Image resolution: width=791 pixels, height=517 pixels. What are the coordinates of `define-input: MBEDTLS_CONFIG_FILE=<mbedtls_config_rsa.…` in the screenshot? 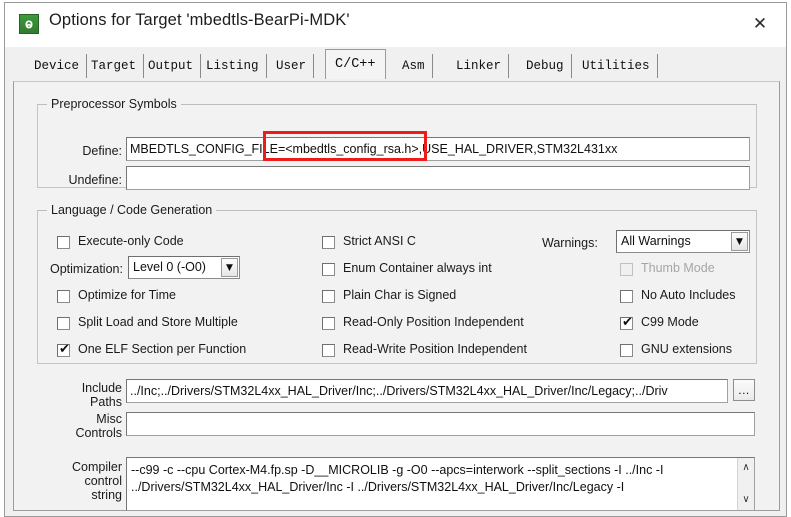 It's located at (438, 149).